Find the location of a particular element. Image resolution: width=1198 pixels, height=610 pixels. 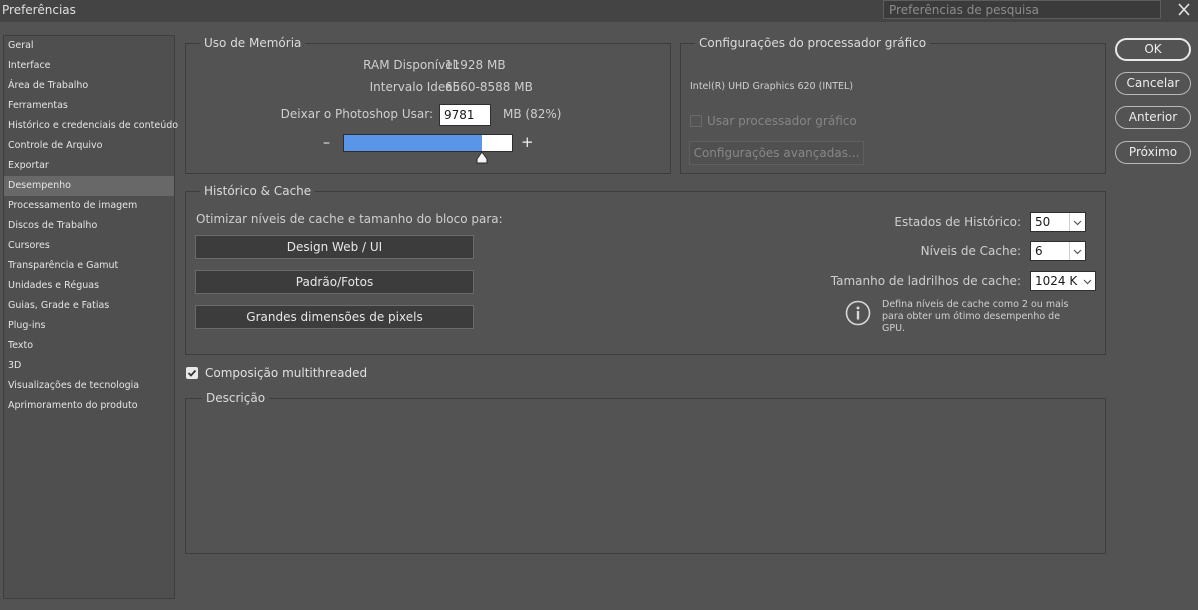

sidebar-item-desempenho: Desempenho is located at coordinates (89, 186).